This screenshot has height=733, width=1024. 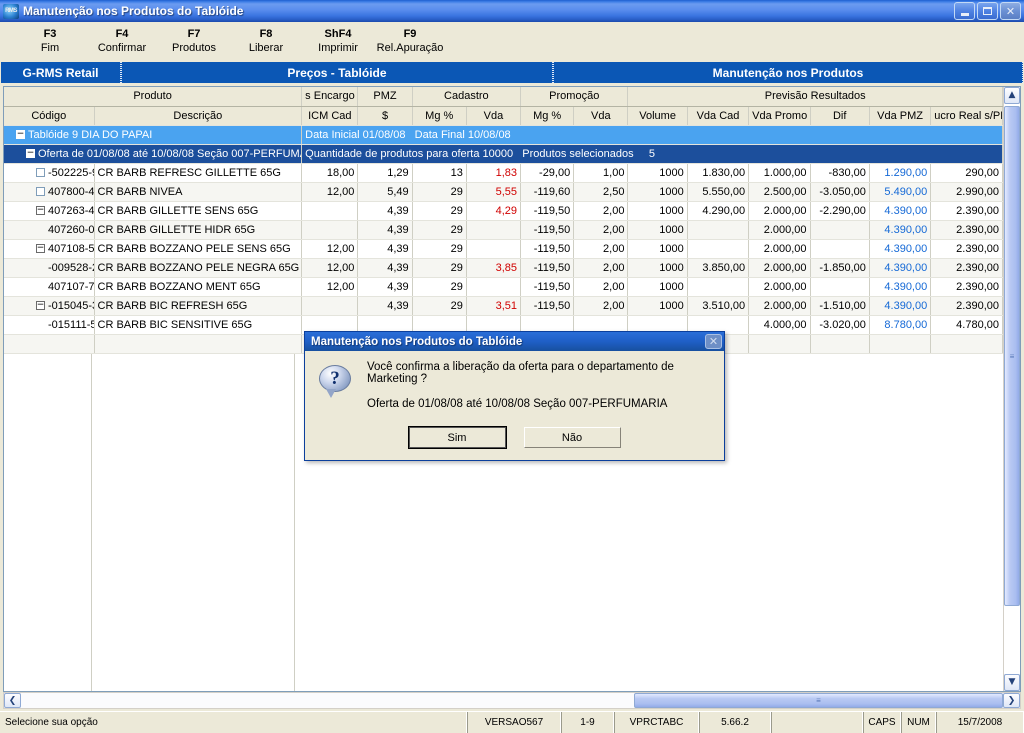 What do you see at coordinates (198, 116) in the screenshot?
I see `col-descricao: Descrição` at bounding box center [198, 116].